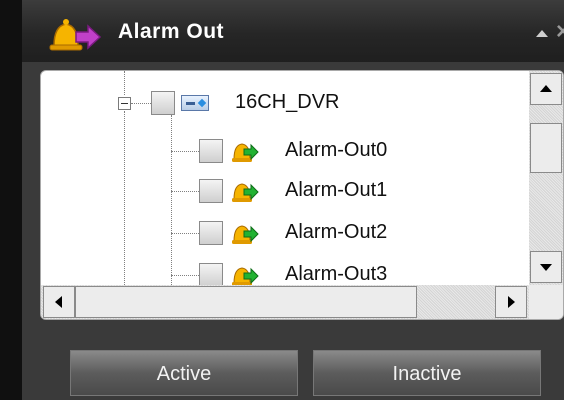 The height and width of the screenshot is (400, 564). I want to click on tree-checkbox-alarm-out0, so click(211, 151).